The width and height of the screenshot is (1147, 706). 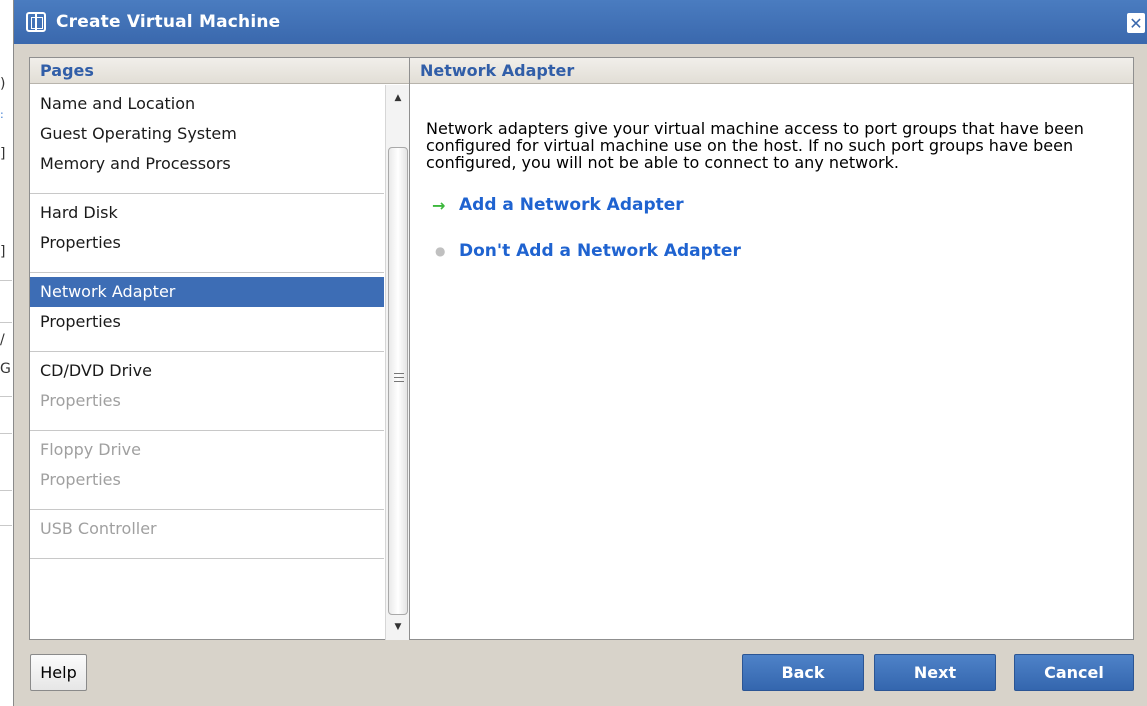 What do you see at coordinates (207, 134) in the screenshot?
I see `page-item: Guest Operating System` at bounding box center [207, 134].